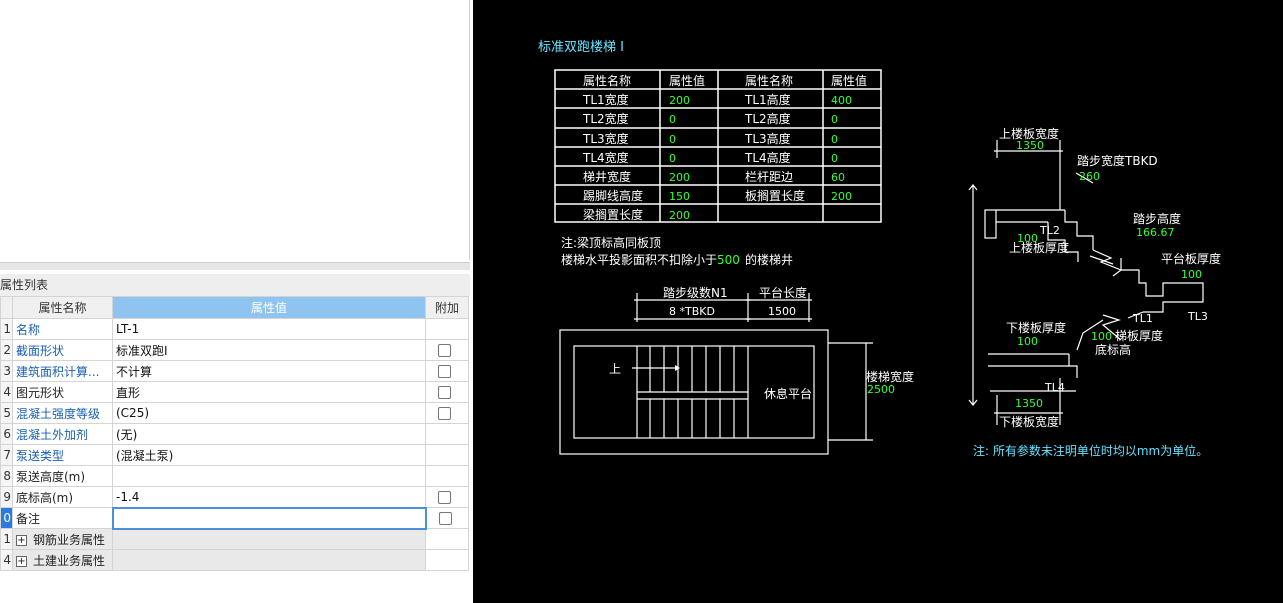  What do you see at coordinates (6, 434) in the screenshot?
I see `row-index: 6` at bounding box center [6, 434].